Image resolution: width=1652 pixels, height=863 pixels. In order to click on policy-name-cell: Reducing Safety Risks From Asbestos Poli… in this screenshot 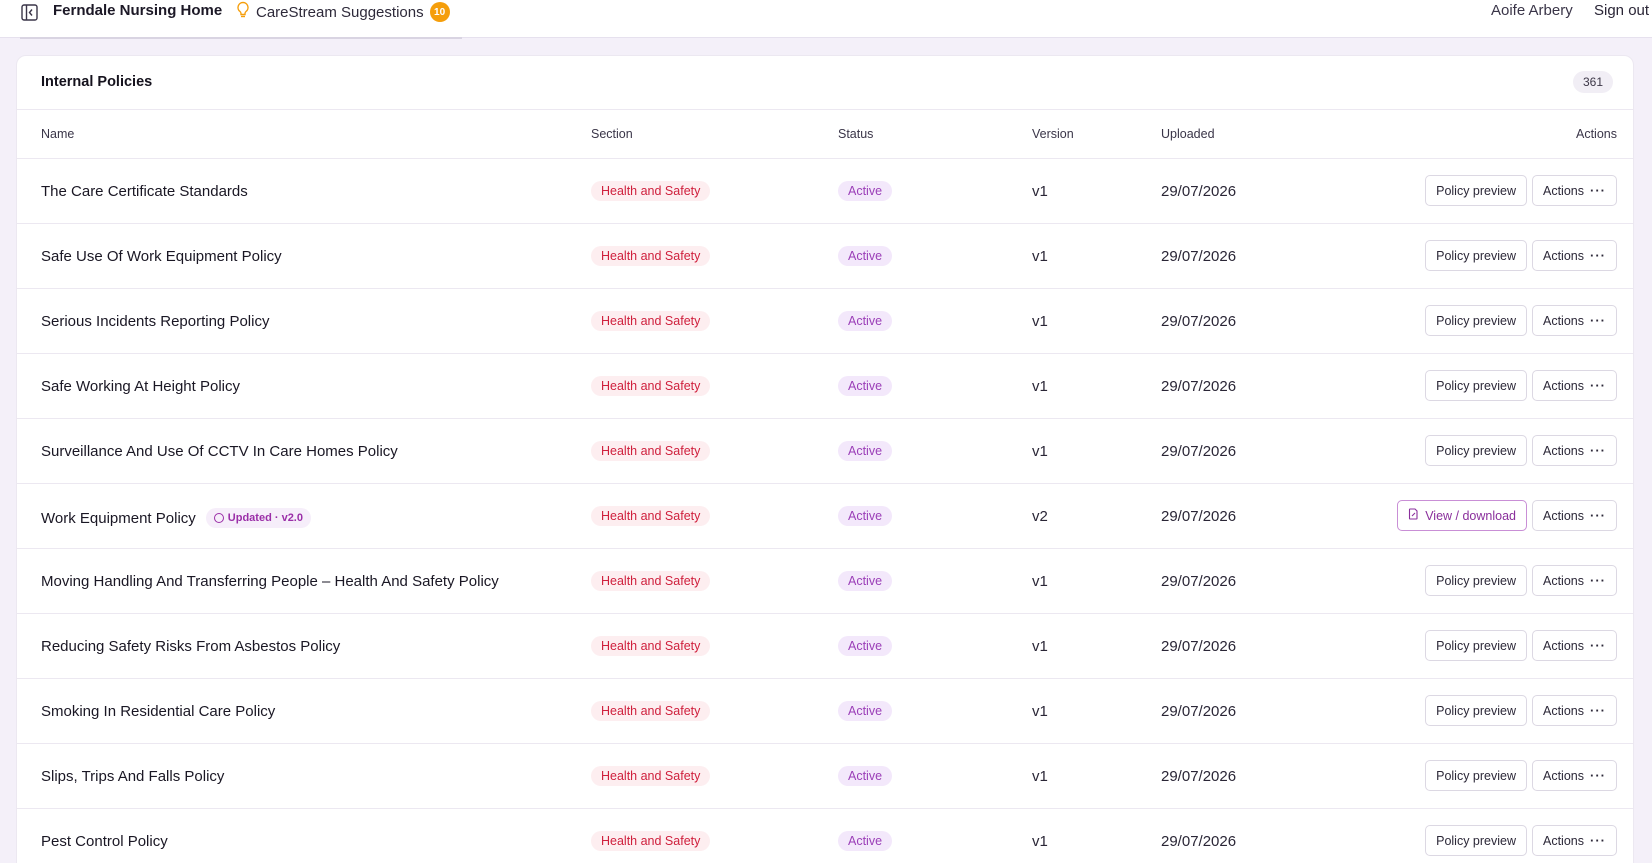, I will do `click(190, 646)`.